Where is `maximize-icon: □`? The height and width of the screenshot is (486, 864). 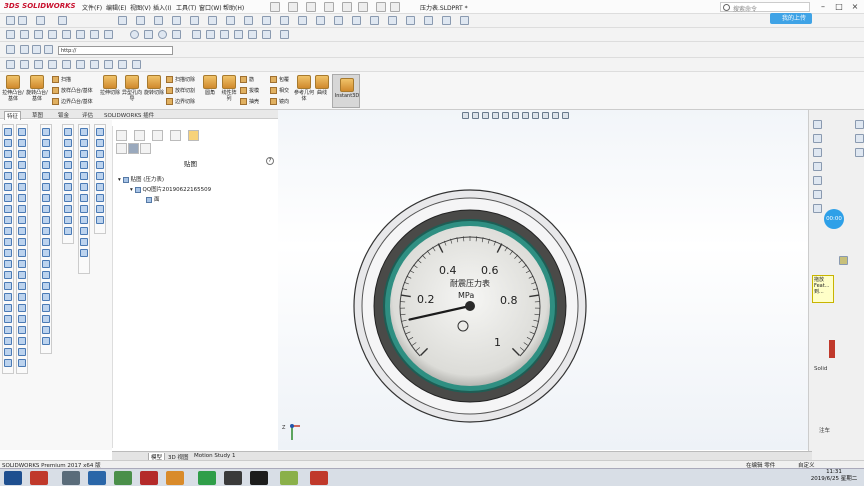 maximize-icon: □ is located at coordinates (839, 7).